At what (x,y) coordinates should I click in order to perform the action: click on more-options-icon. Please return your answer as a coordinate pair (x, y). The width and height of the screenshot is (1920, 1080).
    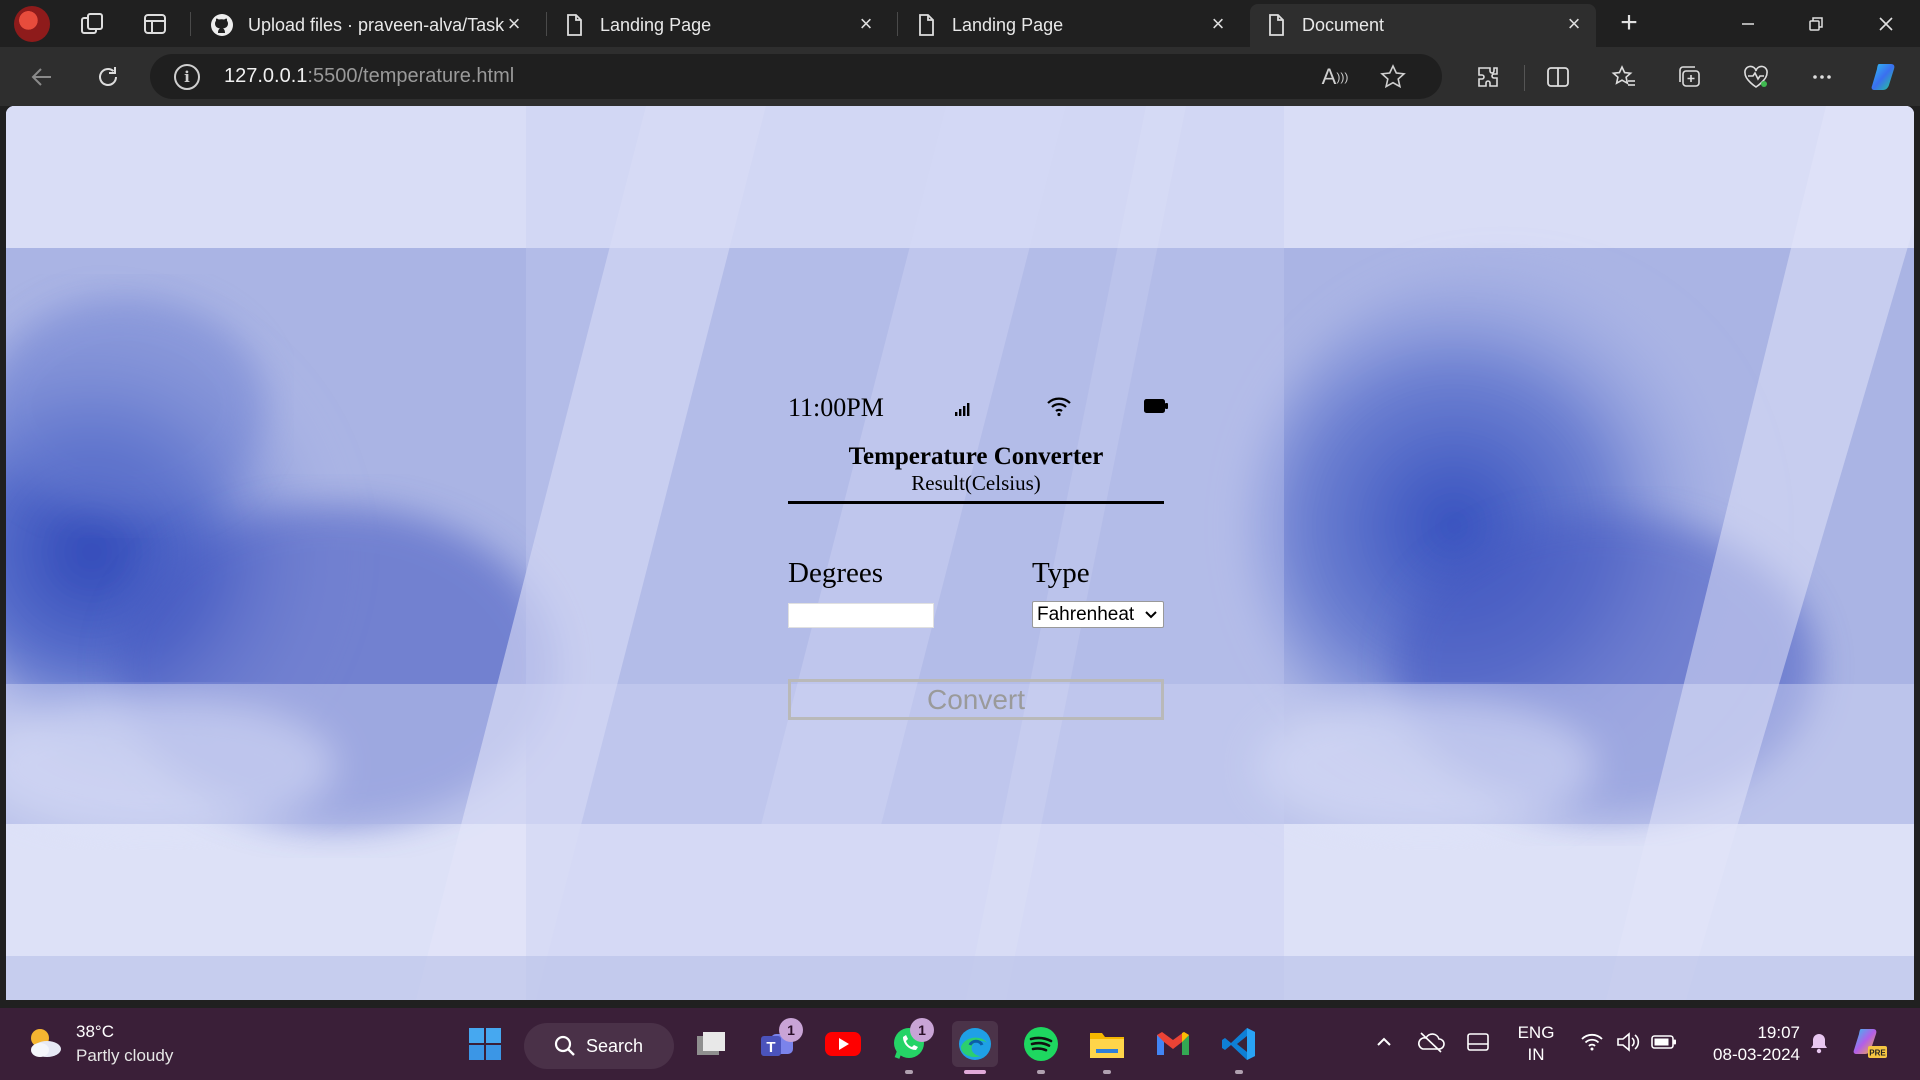
    Looking at the image, I should click on (1822, 77).